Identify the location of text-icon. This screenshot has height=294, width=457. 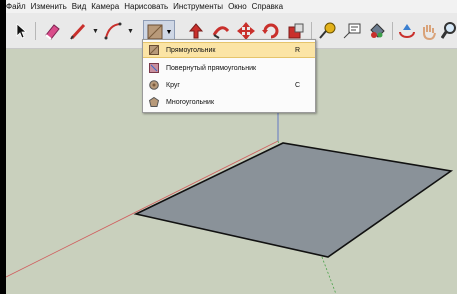
(352, 31).